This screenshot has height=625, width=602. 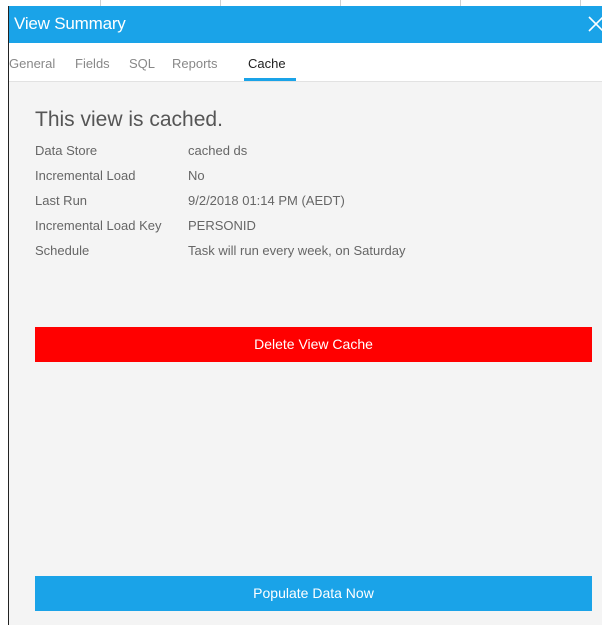 What do you see at coordinates (313, 344) in the screenshot?
I see `delete-view-cache-button: Delete View Cache` at bounding box center [313, 344].